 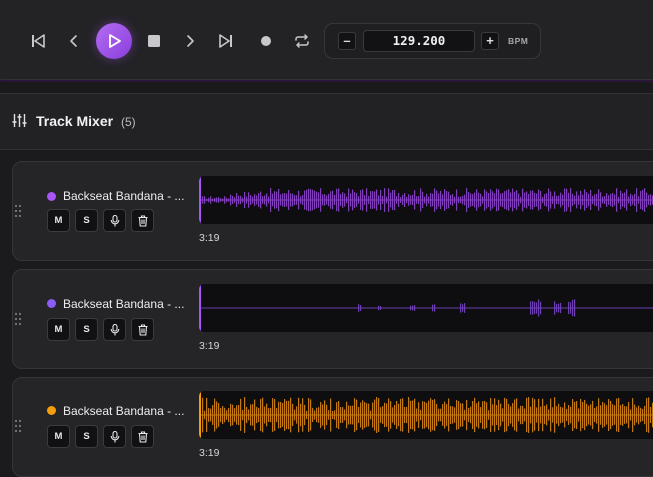 I want to click on next-icon, so click(x=190, y=41).